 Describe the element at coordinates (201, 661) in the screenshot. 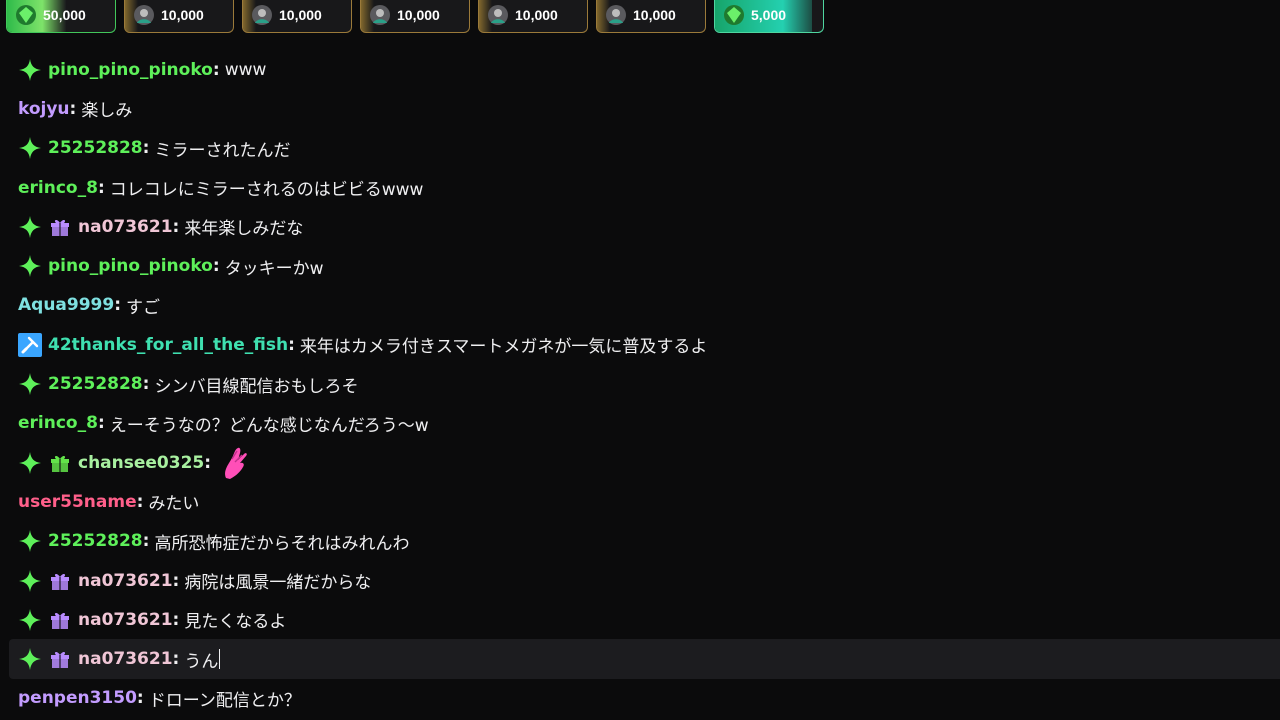

I see `chat-message-text: うん` at that location.